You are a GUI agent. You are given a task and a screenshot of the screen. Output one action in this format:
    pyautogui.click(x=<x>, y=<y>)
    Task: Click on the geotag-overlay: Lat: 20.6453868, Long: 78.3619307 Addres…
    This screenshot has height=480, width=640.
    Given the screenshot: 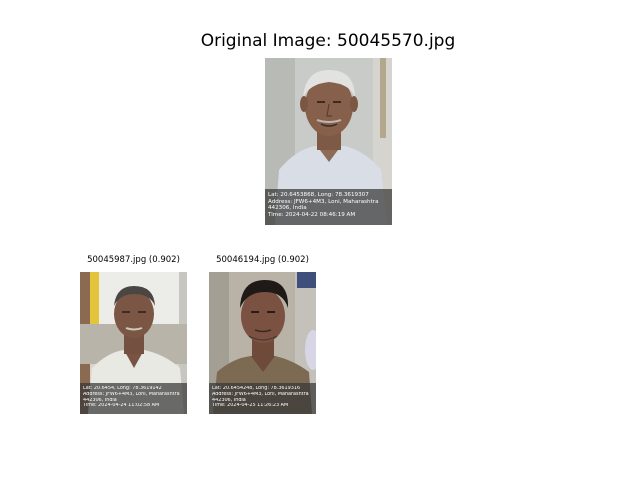 What is the action you would take?
    pyautogui.click(x=328, y=207)
    